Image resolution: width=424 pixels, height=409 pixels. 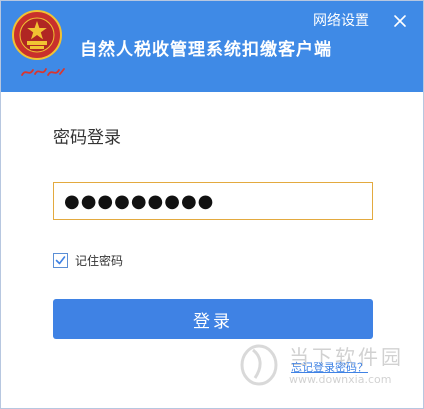 What do you see at coordinates (37, 35) in the screenshot?
I see `tax-emblem-icon` at bounding box center [37, 35].